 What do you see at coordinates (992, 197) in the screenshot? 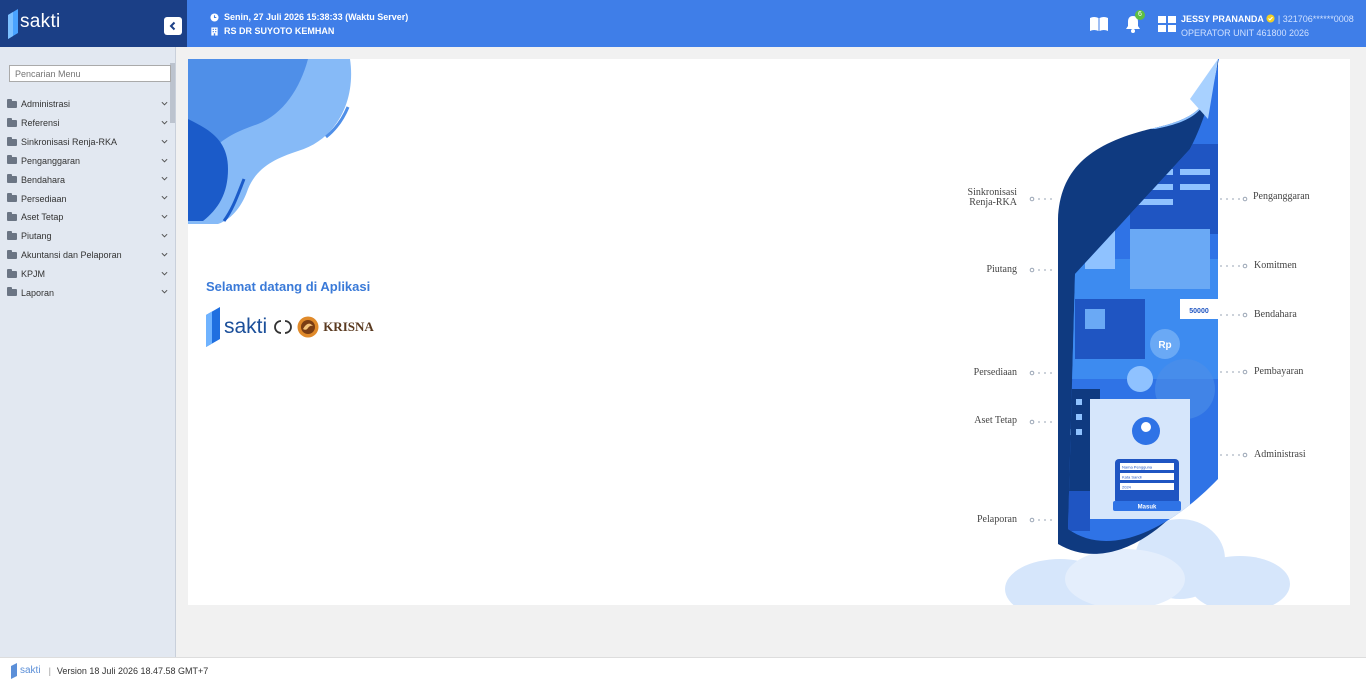
I see `label-sinkronisasi: Sinkronisasi Renja-RKA` at bounding box center [992, 197].